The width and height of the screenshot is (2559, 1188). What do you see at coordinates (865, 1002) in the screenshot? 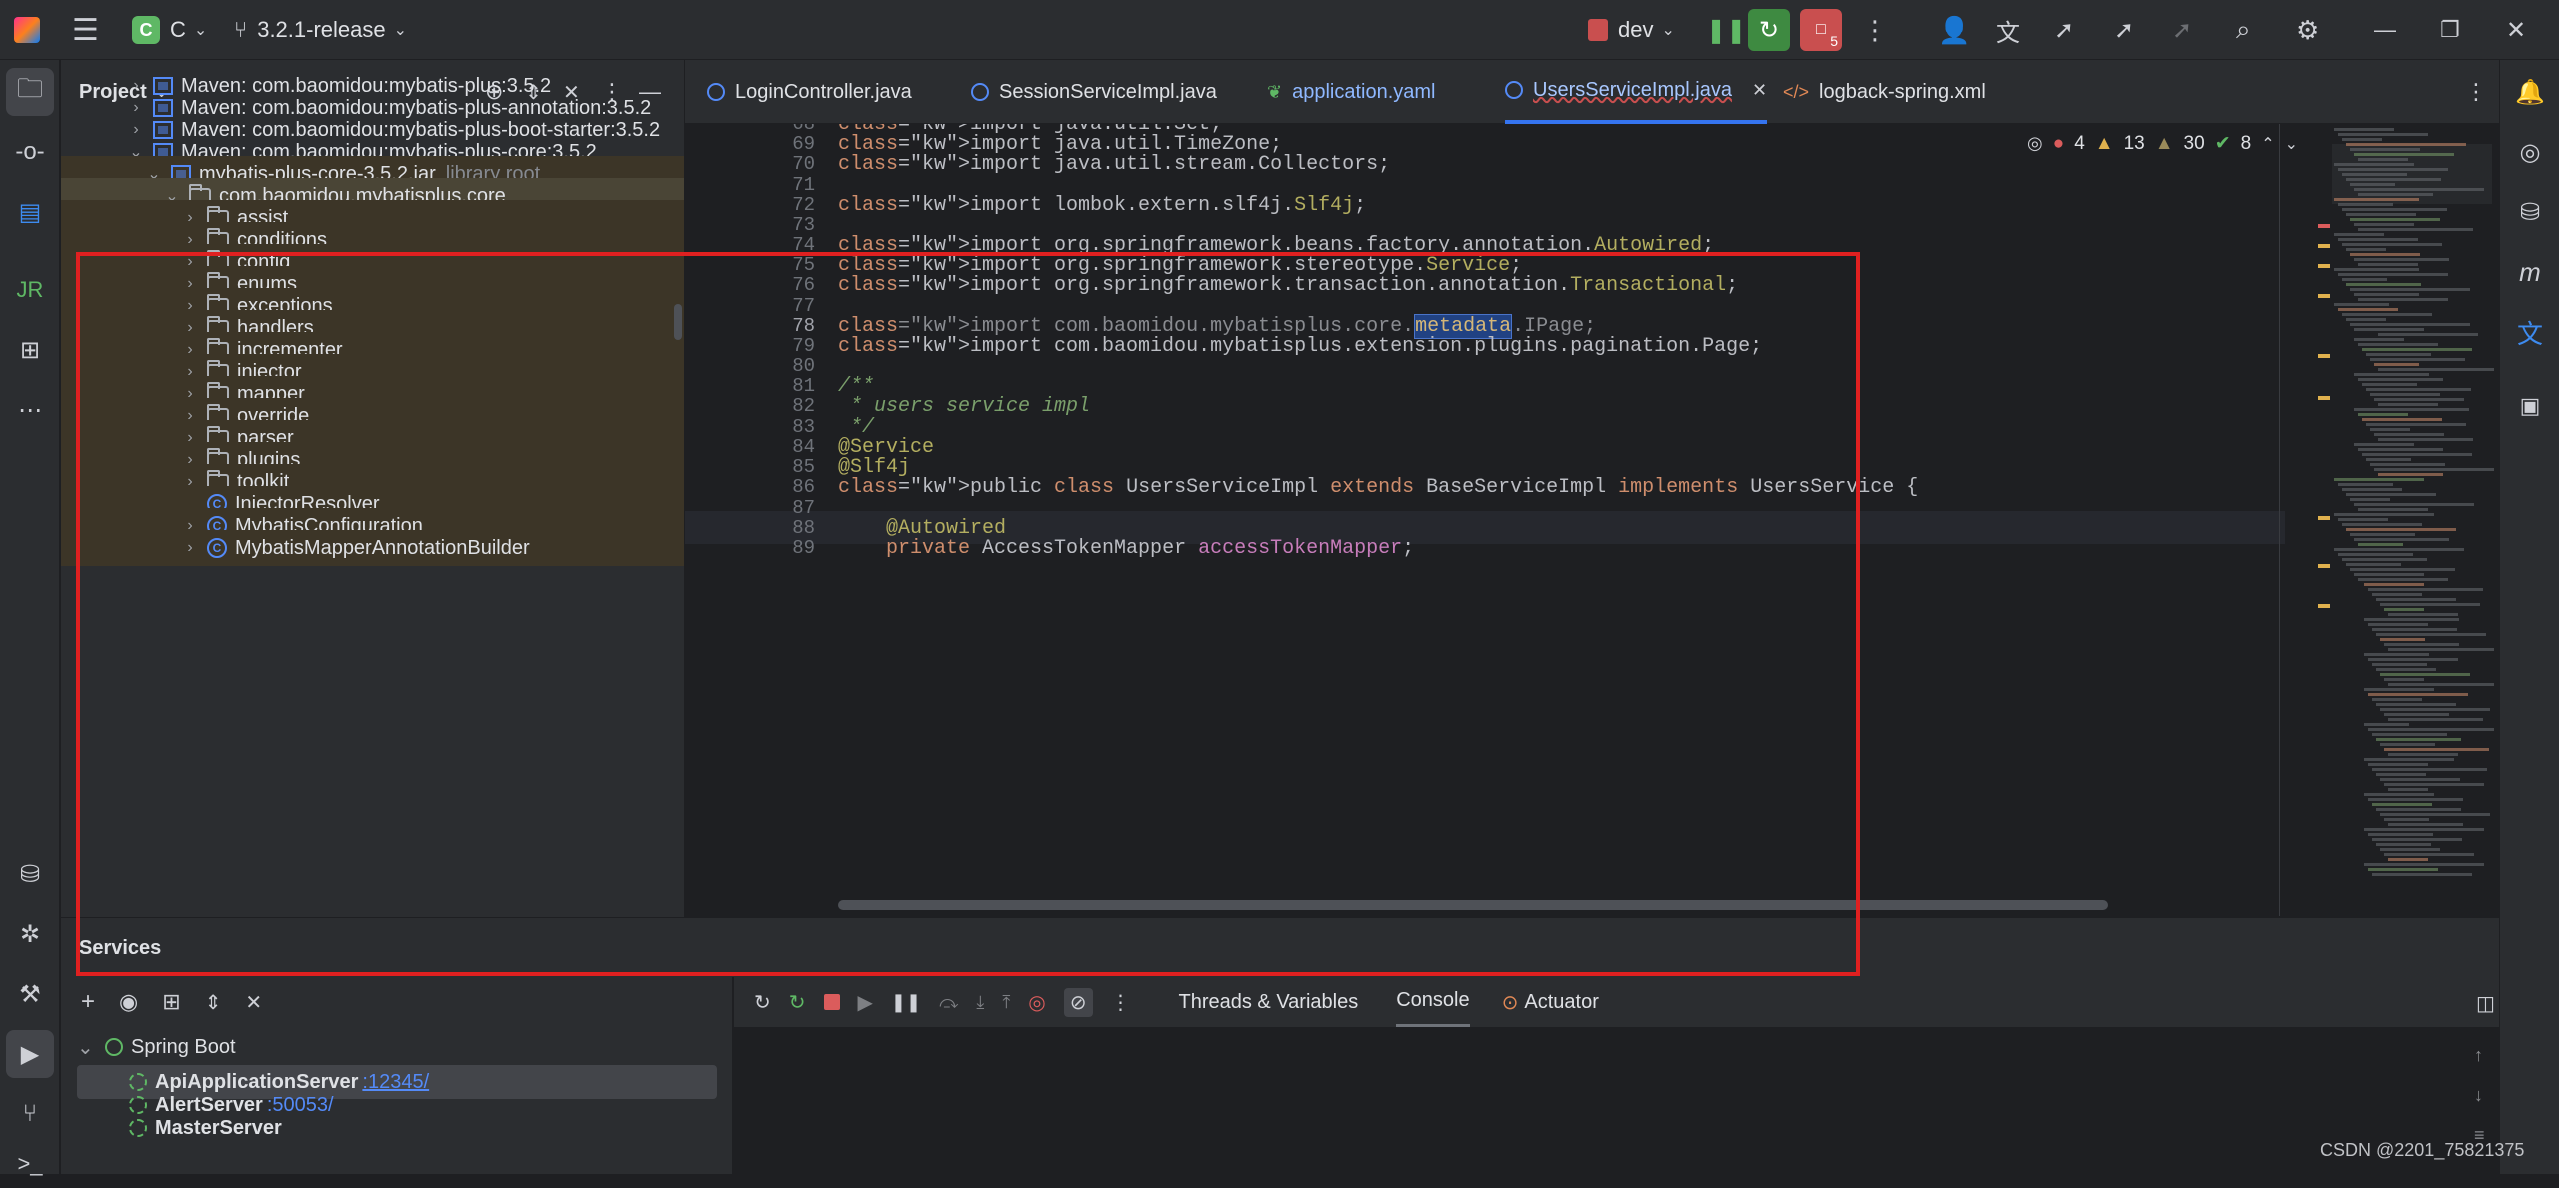
I see `resume-icon: ▶` at bounding box center [865, 1002].